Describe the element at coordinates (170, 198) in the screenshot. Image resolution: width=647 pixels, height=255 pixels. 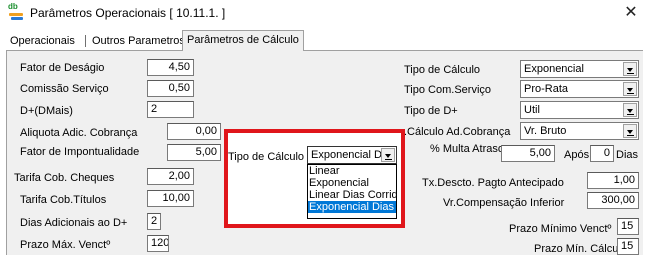
I see `tarifa-titulos-input: 10,00` at that location.